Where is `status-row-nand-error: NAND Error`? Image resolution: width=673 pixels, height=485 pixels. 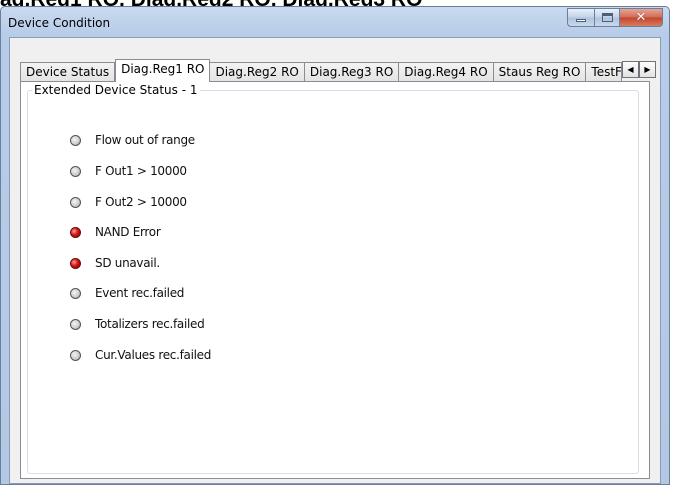
status-row-nand-error: NAND Error is located at coordinates (115, 232).